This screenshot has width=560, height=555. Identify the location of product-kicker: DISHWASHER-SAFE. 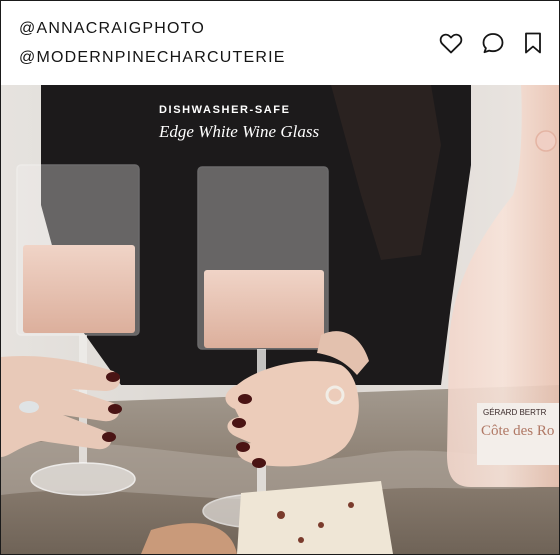
(225, 110).